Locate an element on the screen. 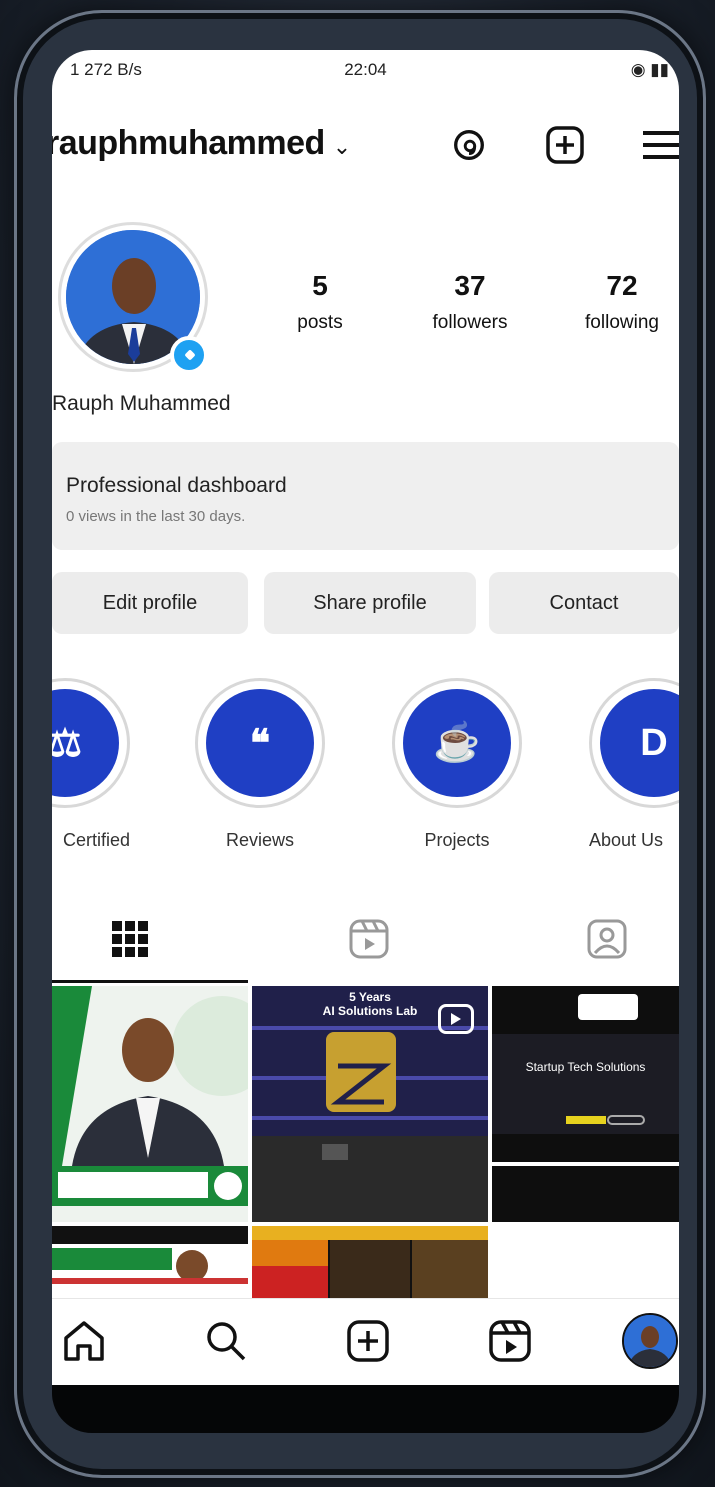 The image size is (715, 1487). highlight-cover: ❝ is located at coordinates (260, 743).